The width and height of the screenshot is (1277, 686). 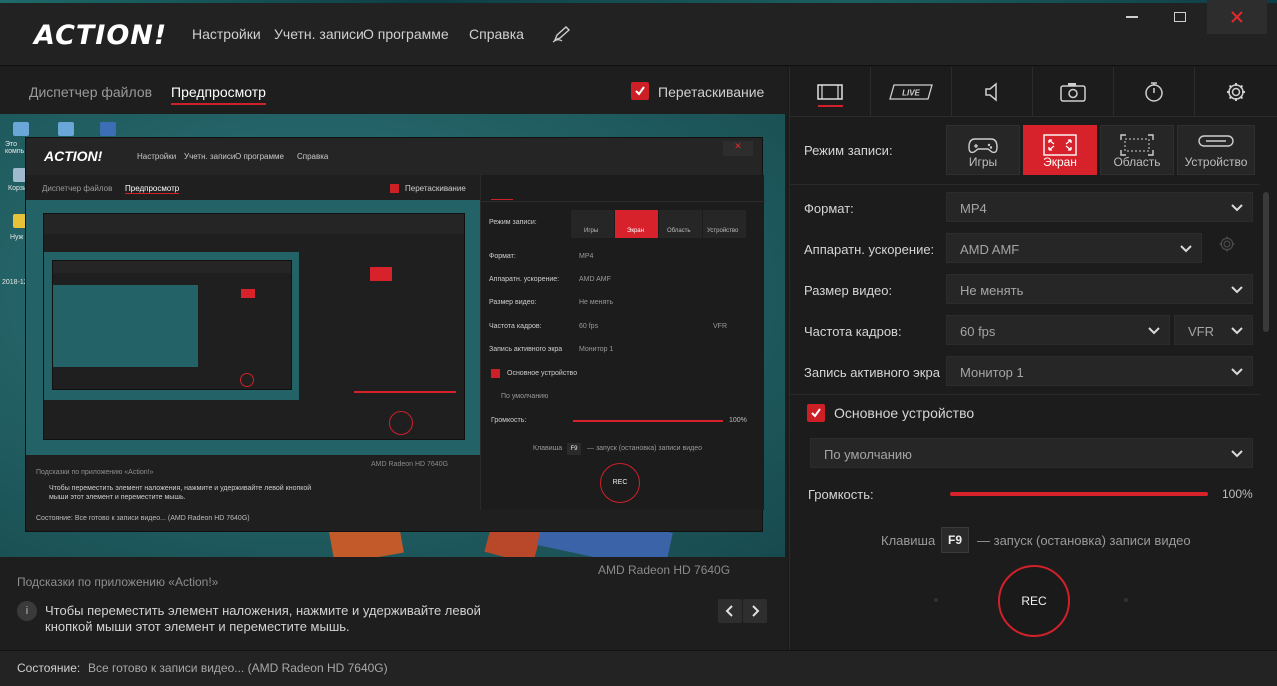 What do you see at coordinates (524, 279) in the screenshot?
I see `nested-row-label: Аппаратн. ускорение:` at bounding box center [524, 279].